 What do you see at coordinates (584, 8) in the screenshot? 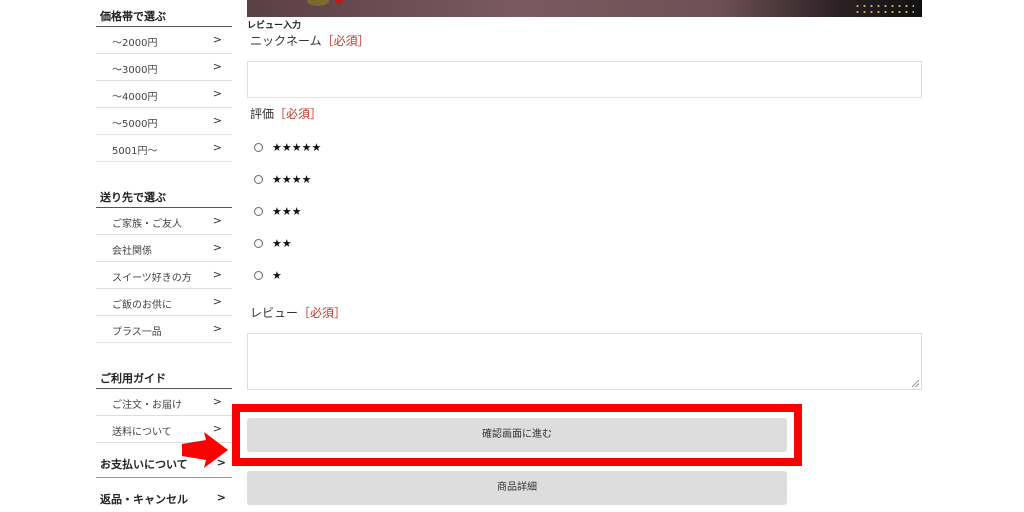
I see `product-image` at bounding box center [584, 8].